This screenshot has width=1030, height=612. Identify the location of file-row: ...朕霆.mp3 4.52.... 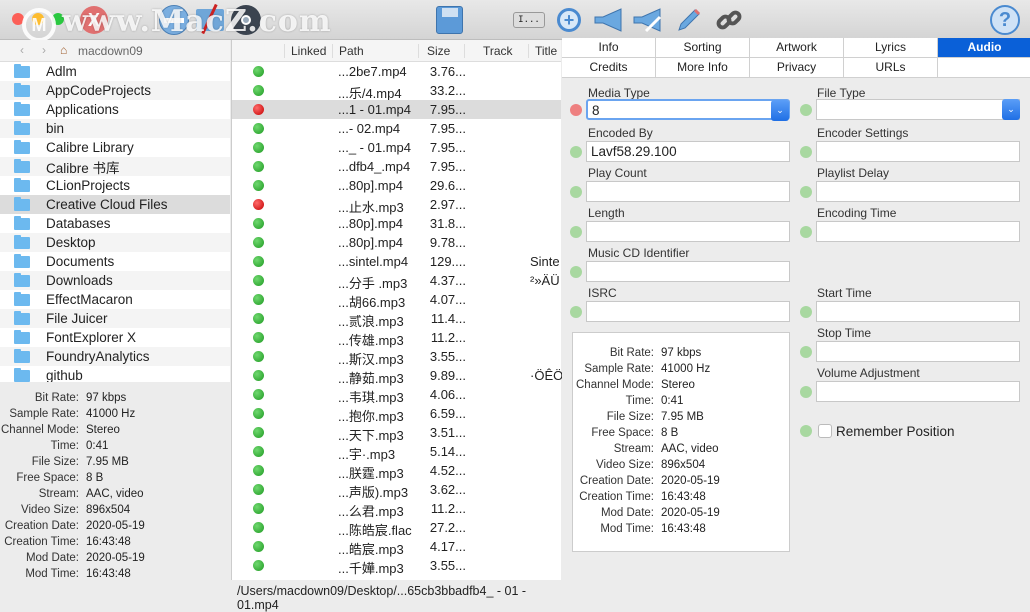
(396, 471).